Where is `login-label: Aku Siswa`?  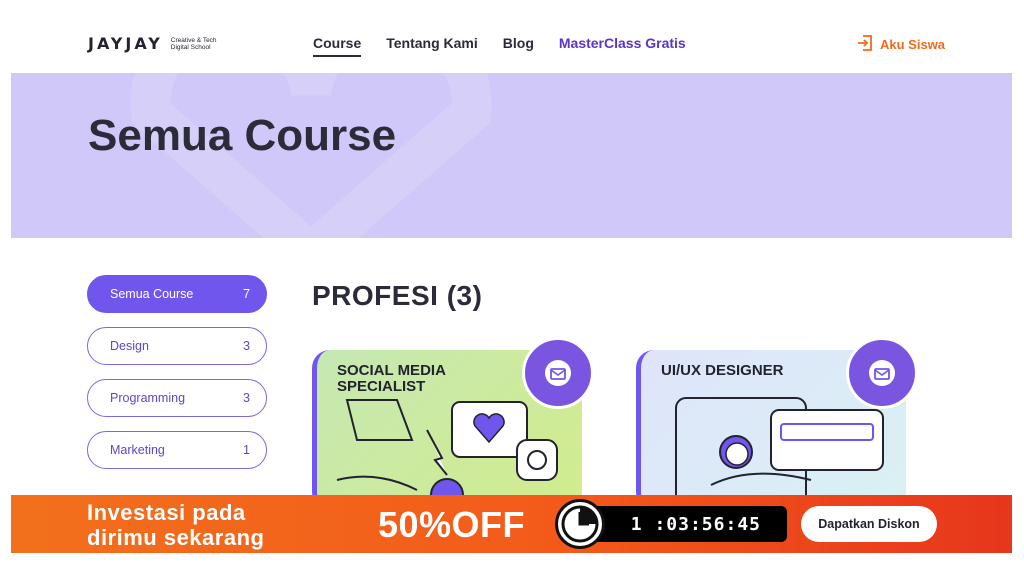
login-label: Aku Siswa is located at coordinates (913, 44).